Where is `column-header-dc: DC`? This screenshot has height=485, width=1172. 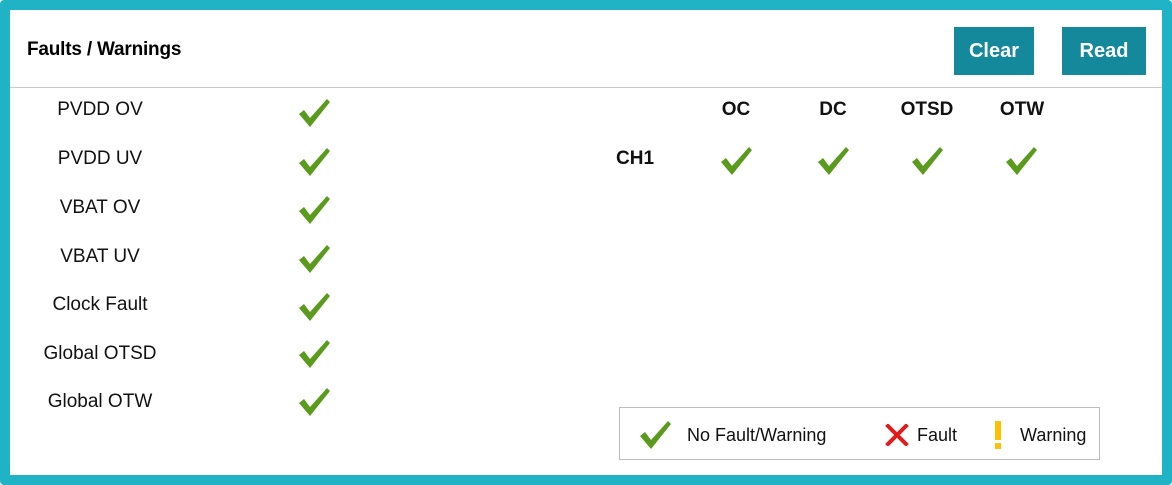
column-header-dc: DC is located at coordinates (833, 109).